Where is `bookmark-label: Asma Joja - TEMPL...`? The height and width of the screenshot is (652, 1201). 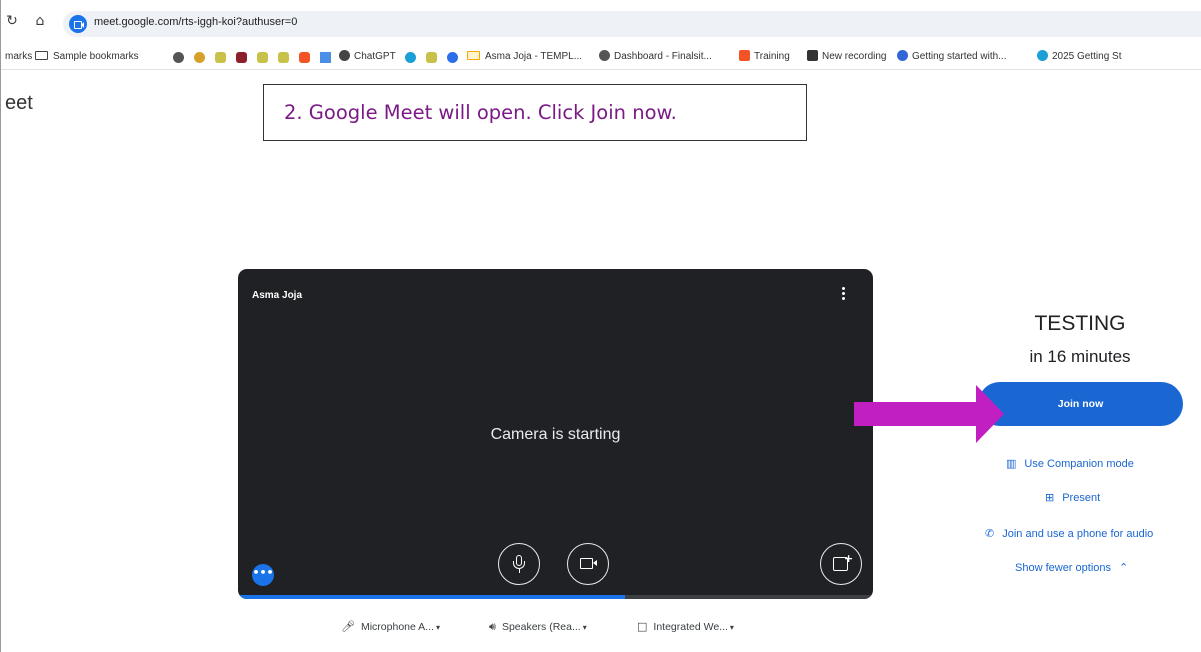 bookmark-label: Asma Joja - TEMPL... is located at coordinates (534, 56).